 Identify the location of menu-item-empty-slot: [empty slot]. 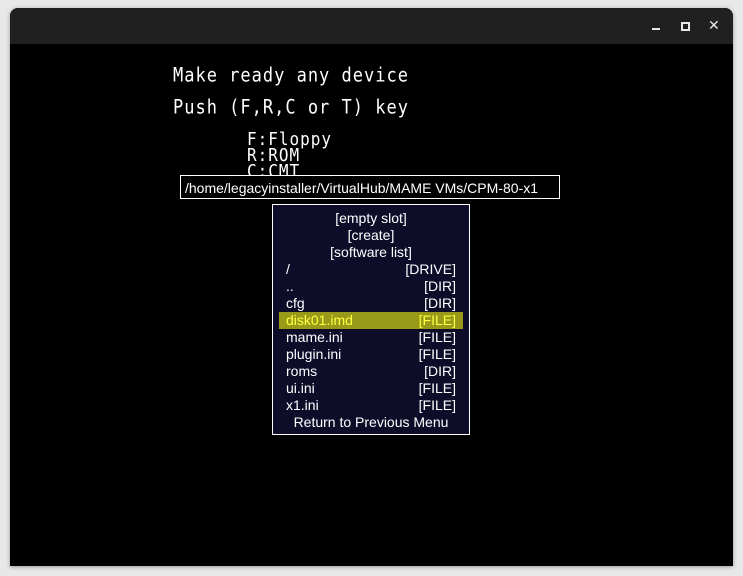
(371, 218).